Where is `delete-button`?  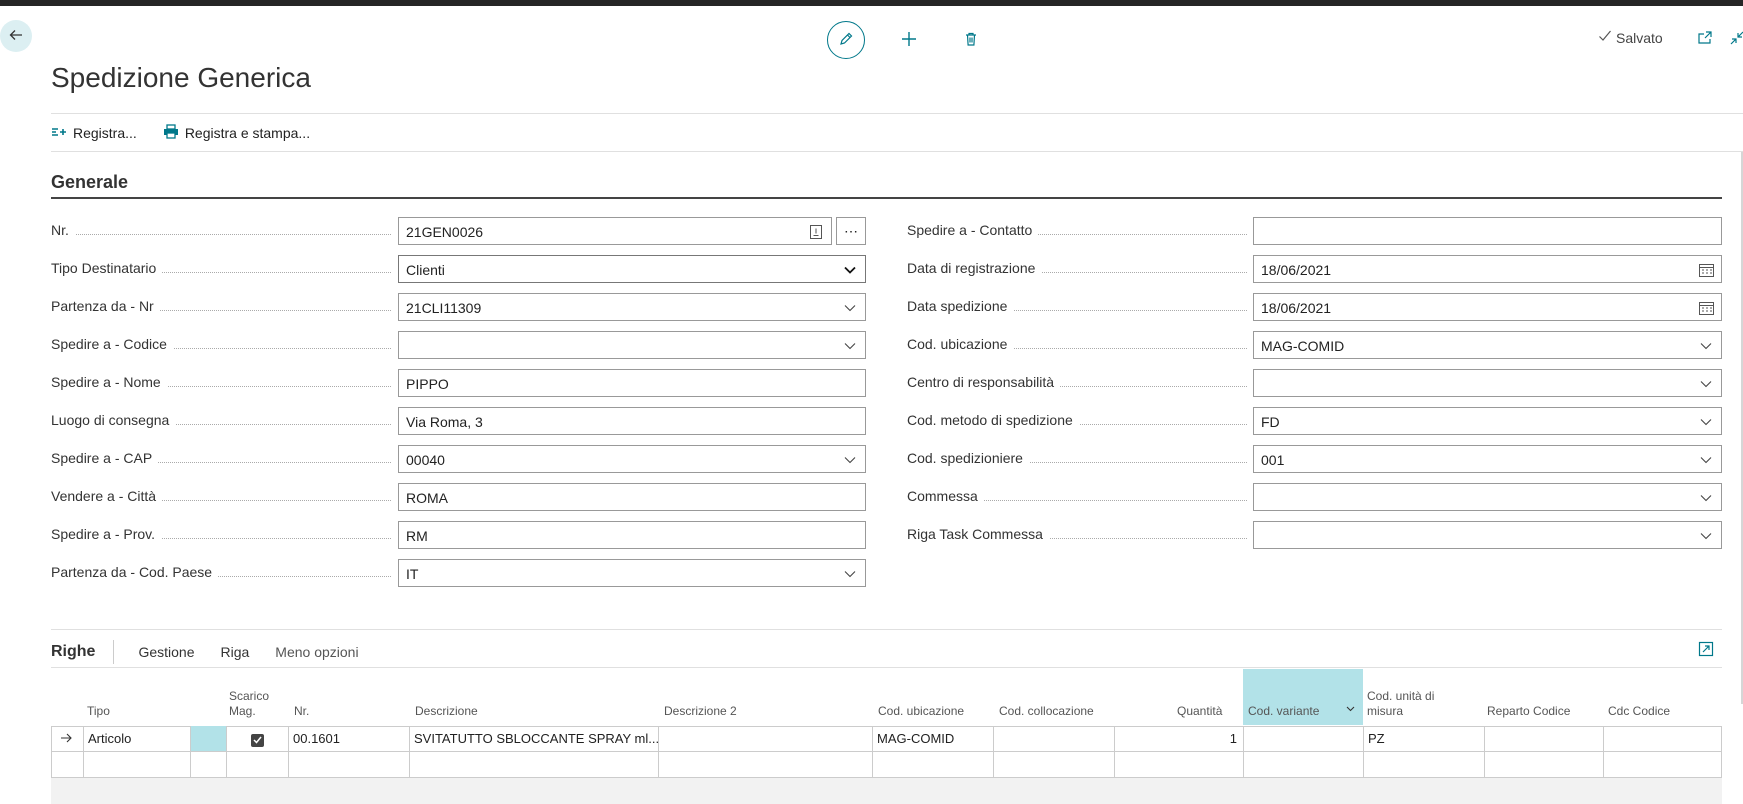
delete-button is located at coordinates (971, 40).